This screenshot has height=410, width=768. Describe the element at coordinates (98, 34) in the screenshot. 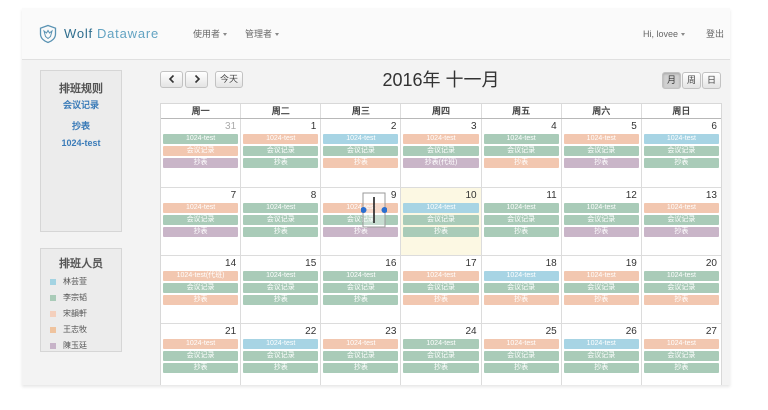

I see `brand-logo: Wolf Dataware` at that location.